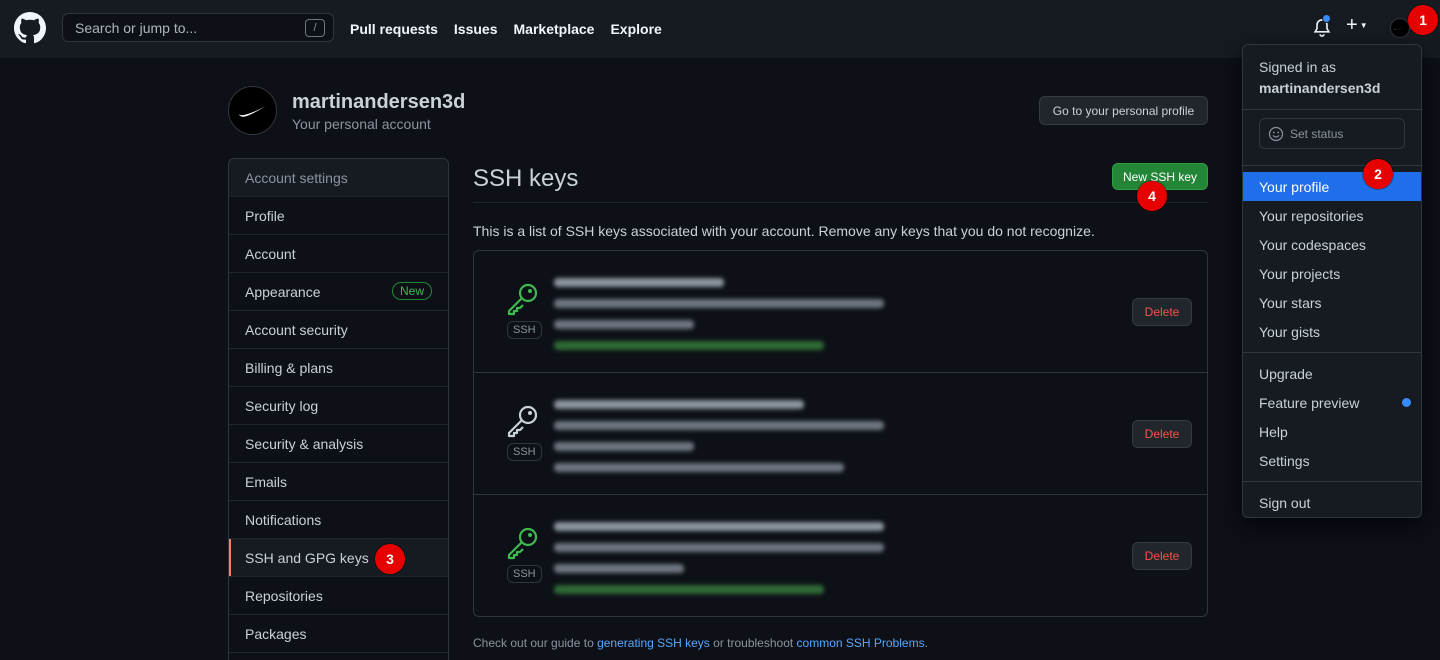  I want to click on sidebar-item-label: Packages, so click(276, 633).